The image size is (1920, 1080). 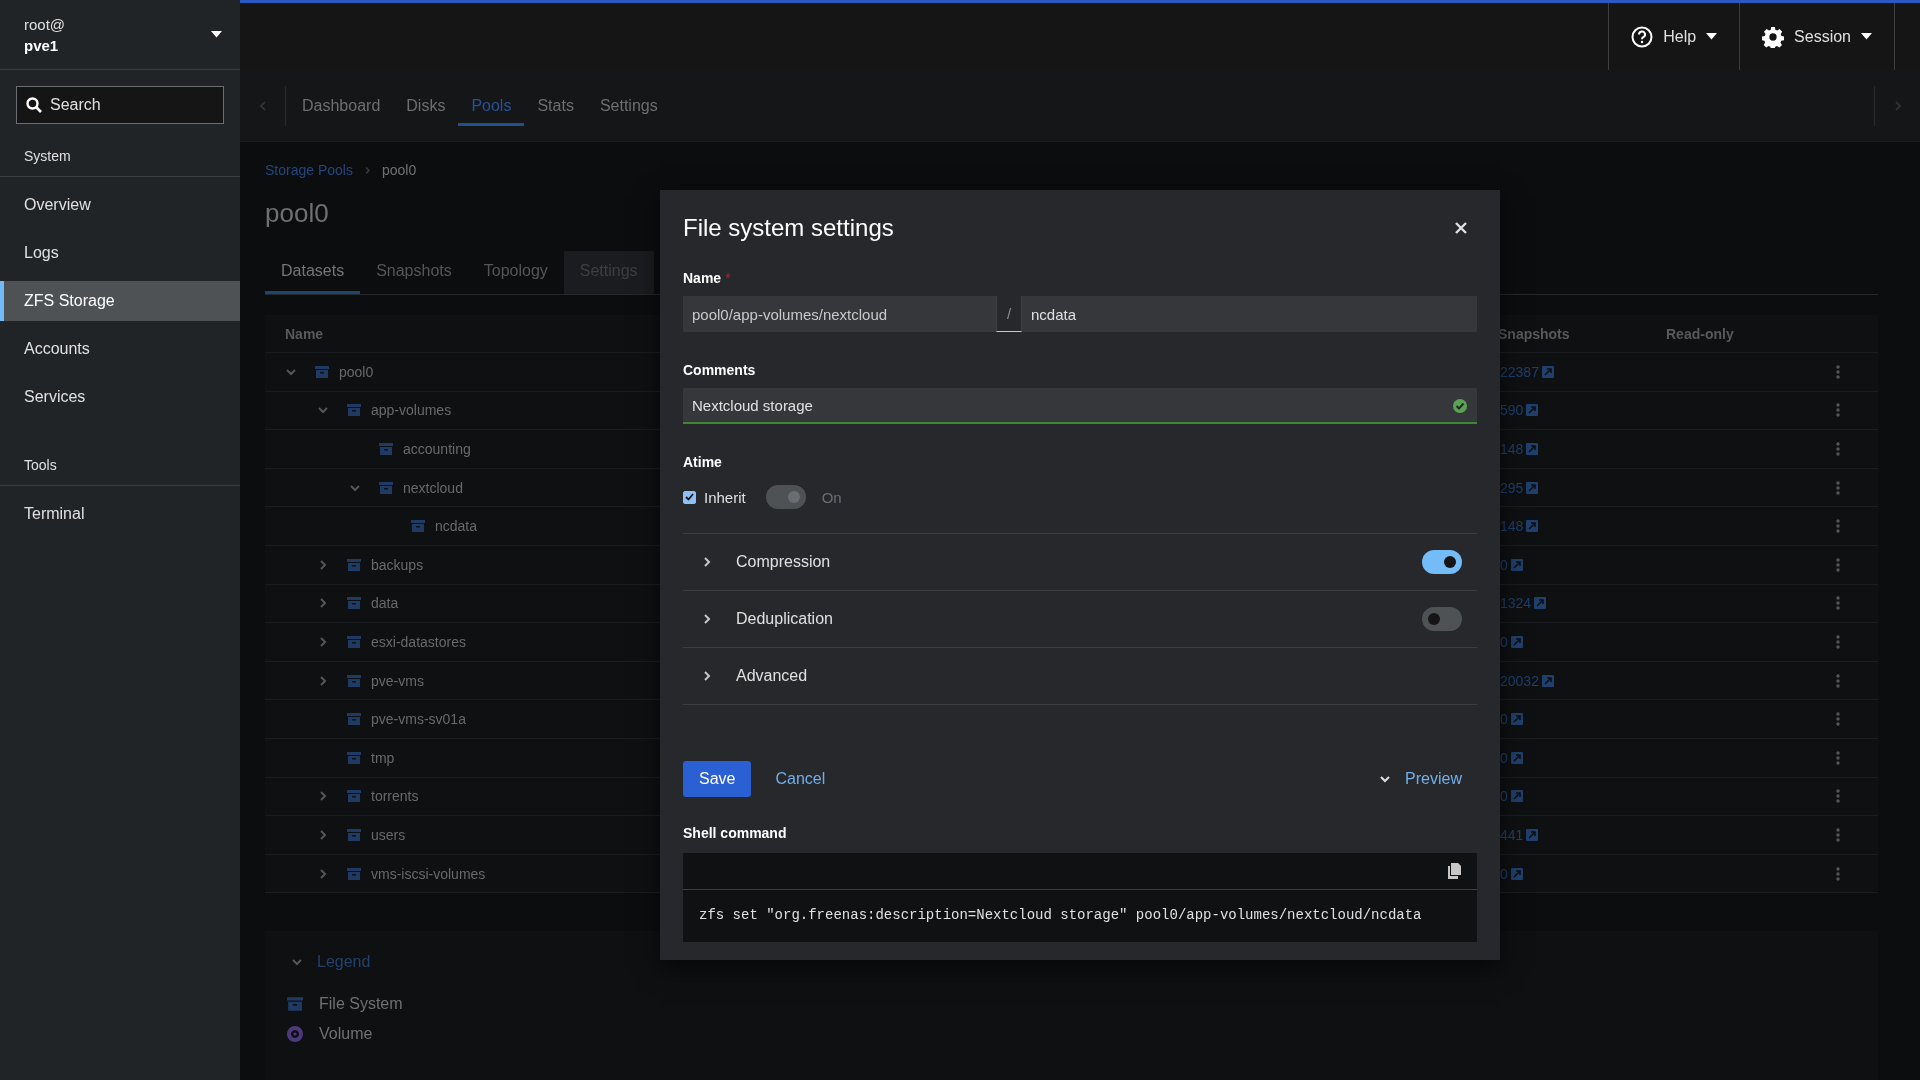 What do you see at coordinates (411, 410) in the screenshot?
I see `dataset-name: app-volumes` at bounding box center [411, 410].